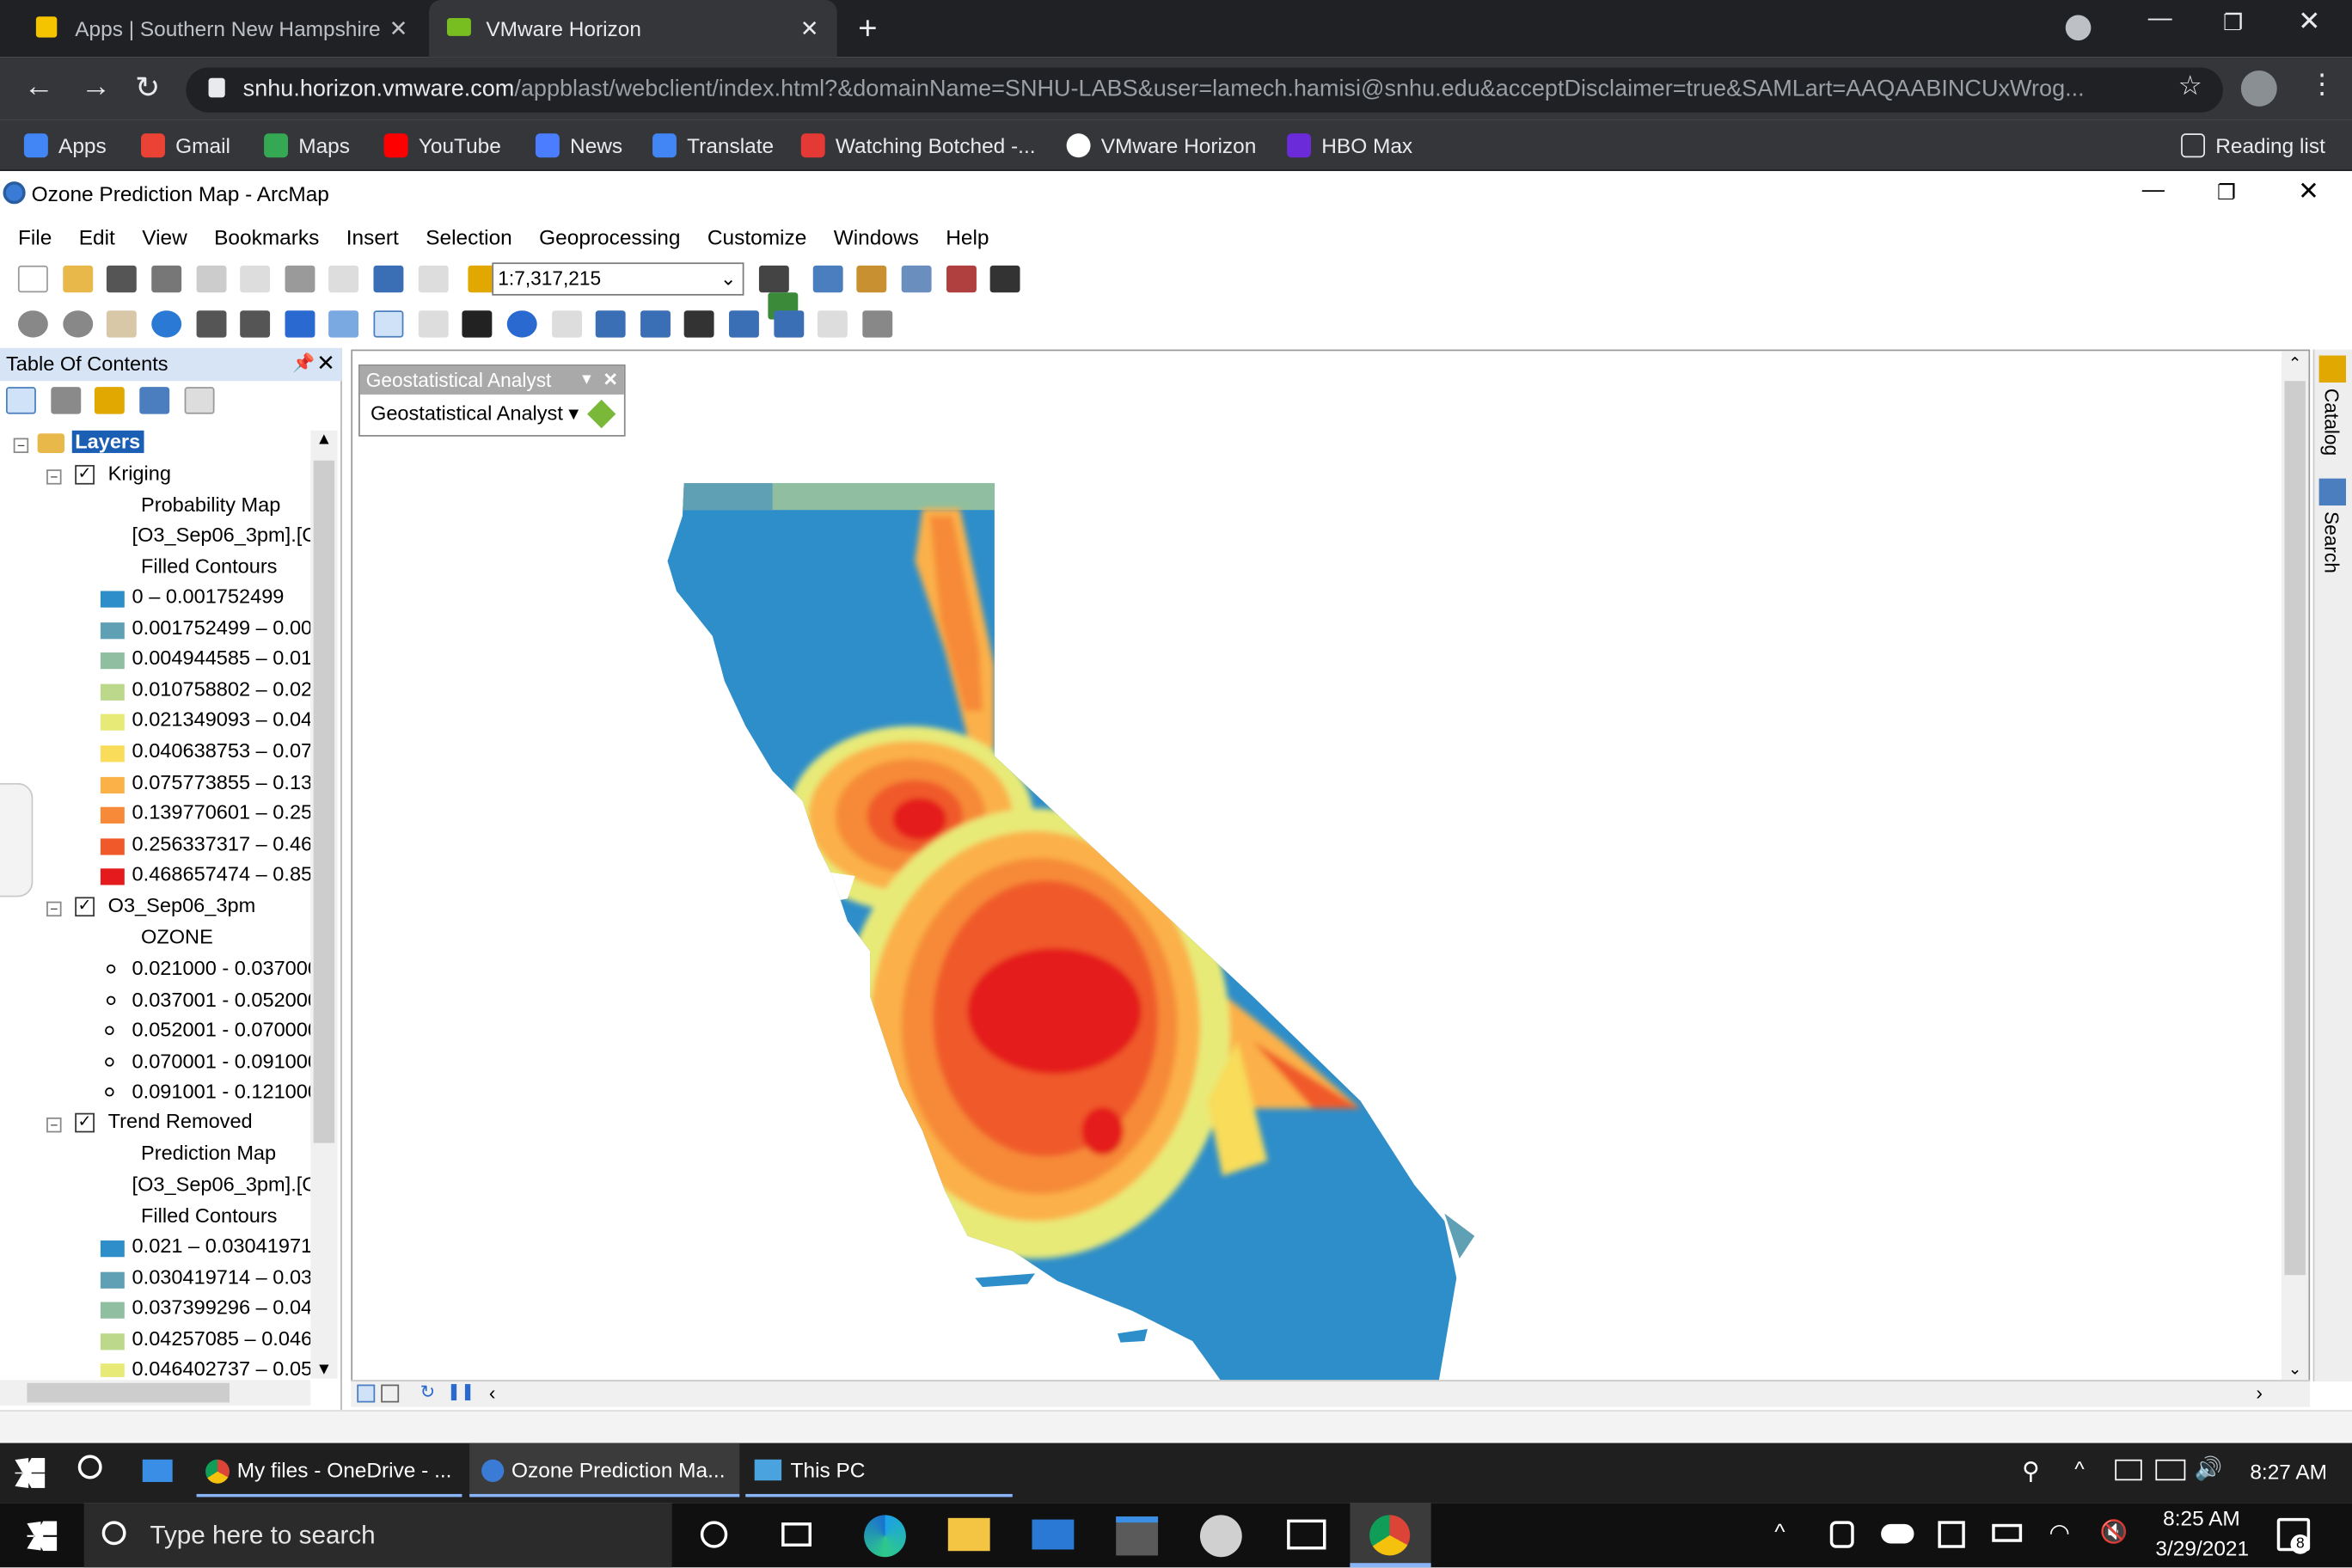 This screenshot has width=2352, height=1568. I want to click on mail-icon, so click(1053, 1534).